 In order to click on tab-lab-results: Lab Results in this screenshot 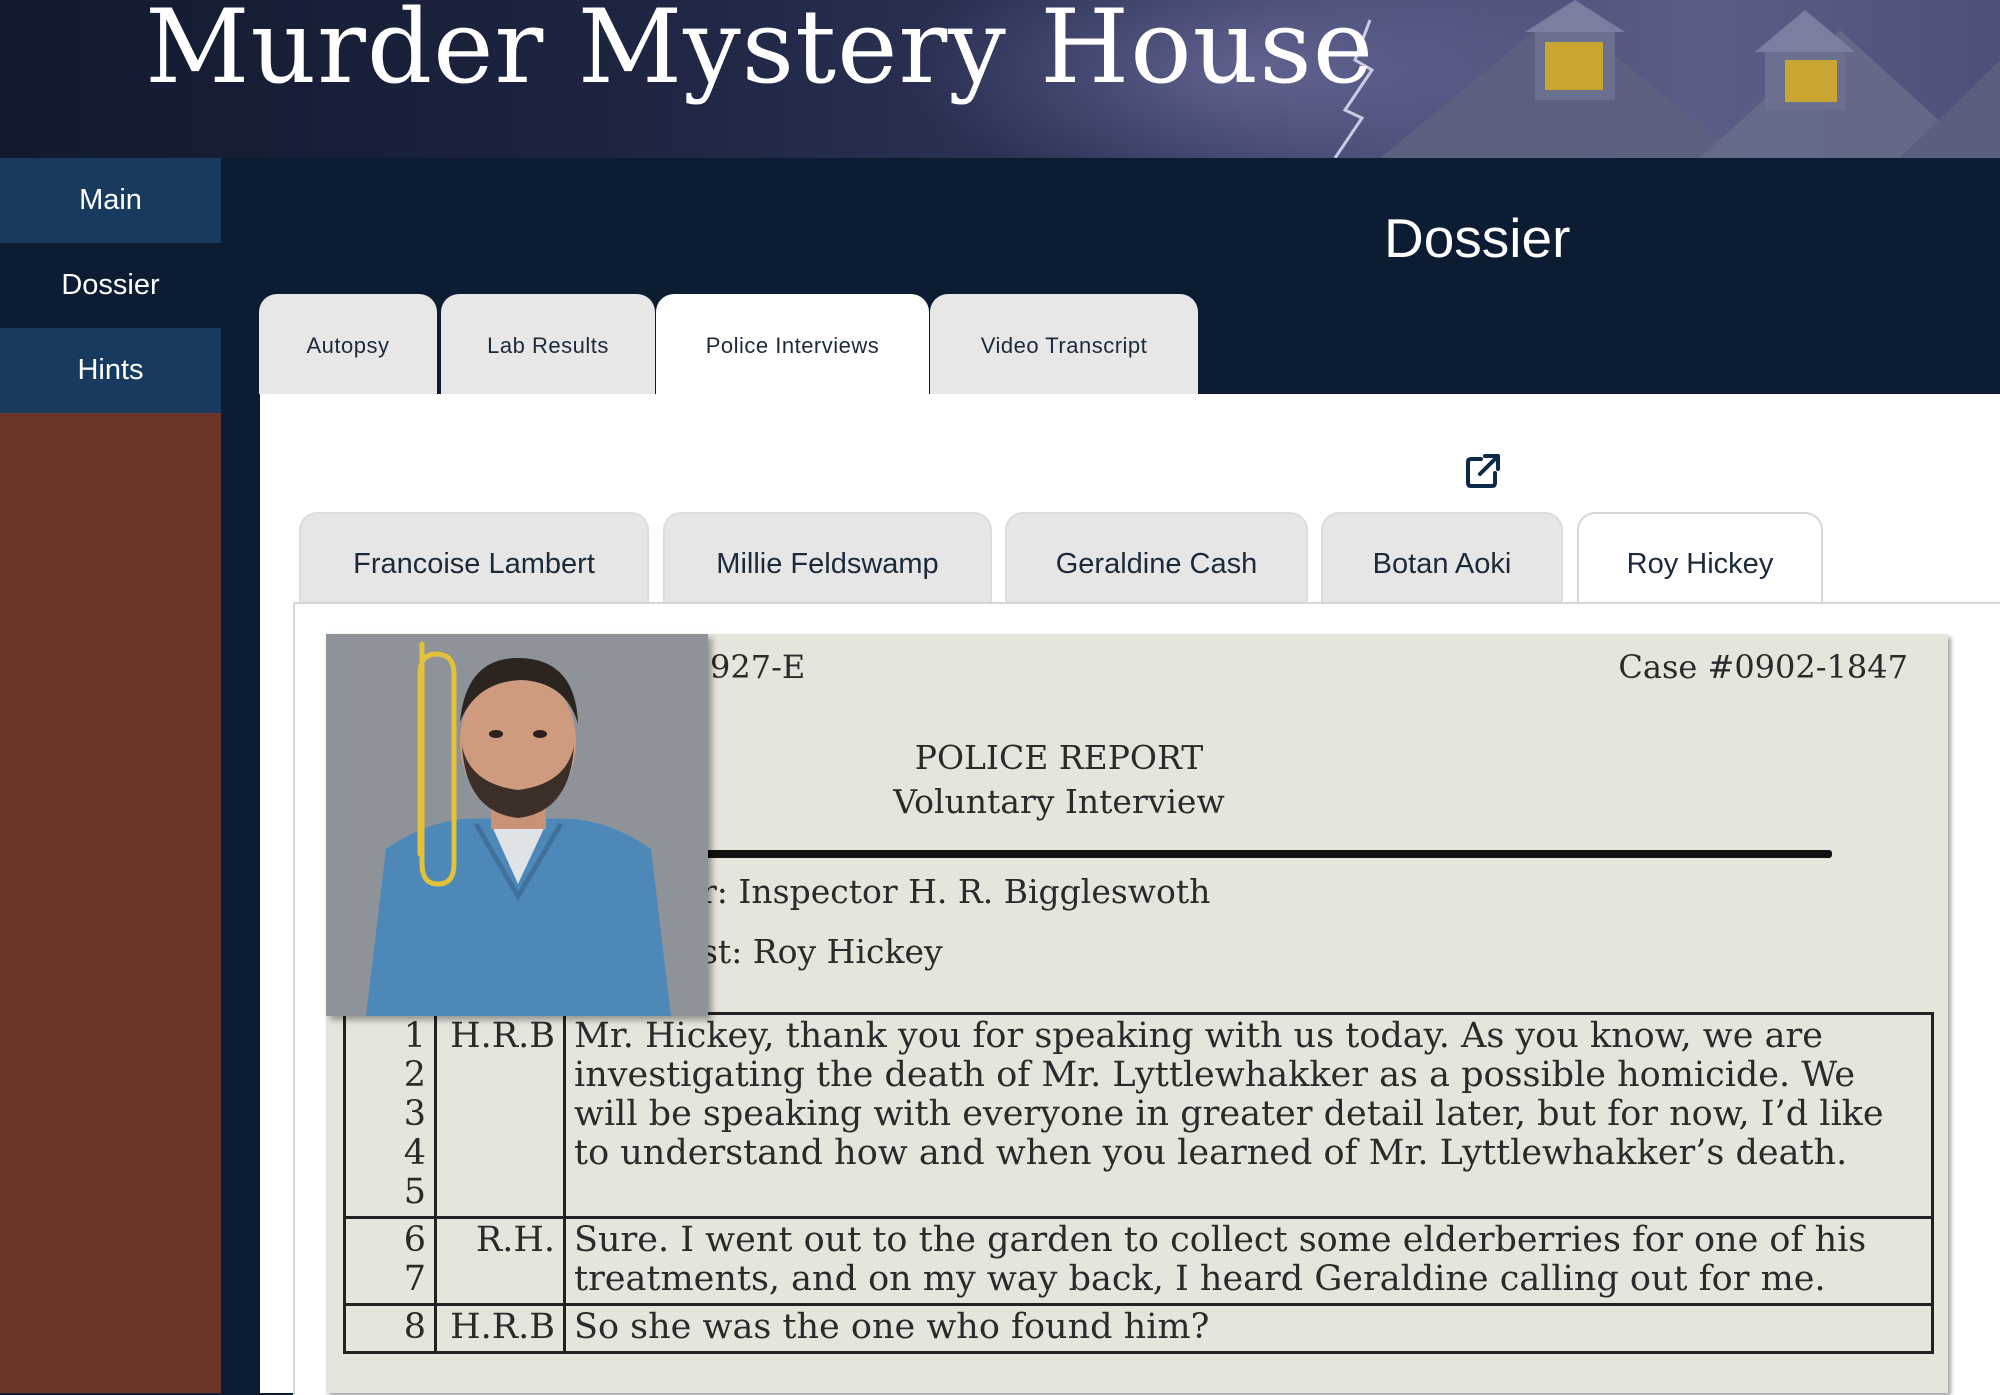, I will do `click(548, 344)`.